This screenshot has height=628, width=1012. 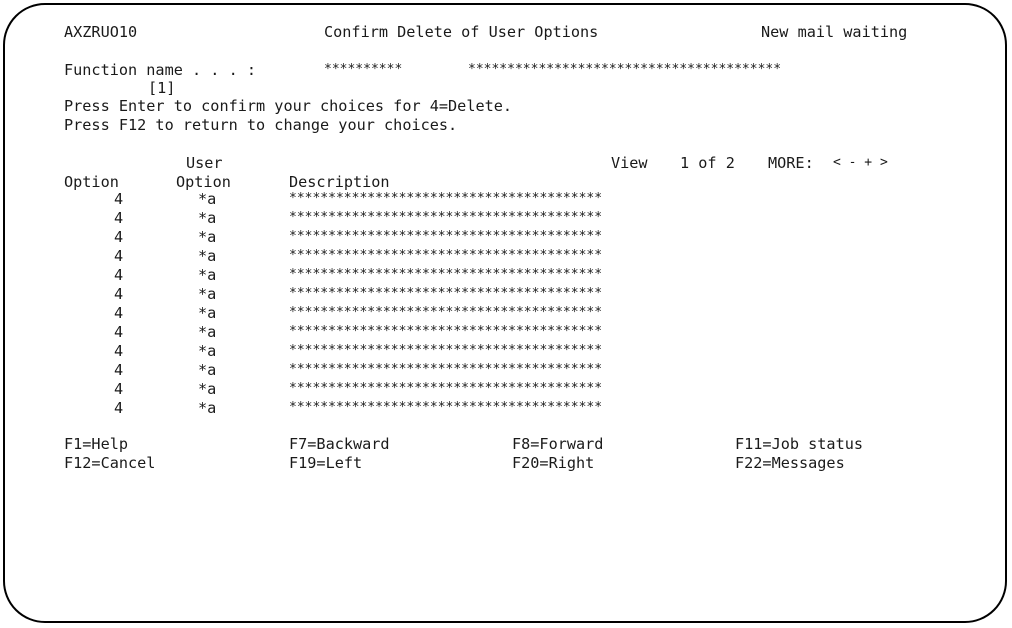 I want to click on f11-job-status-key: F11=Job status, so click(x=799, y=444).